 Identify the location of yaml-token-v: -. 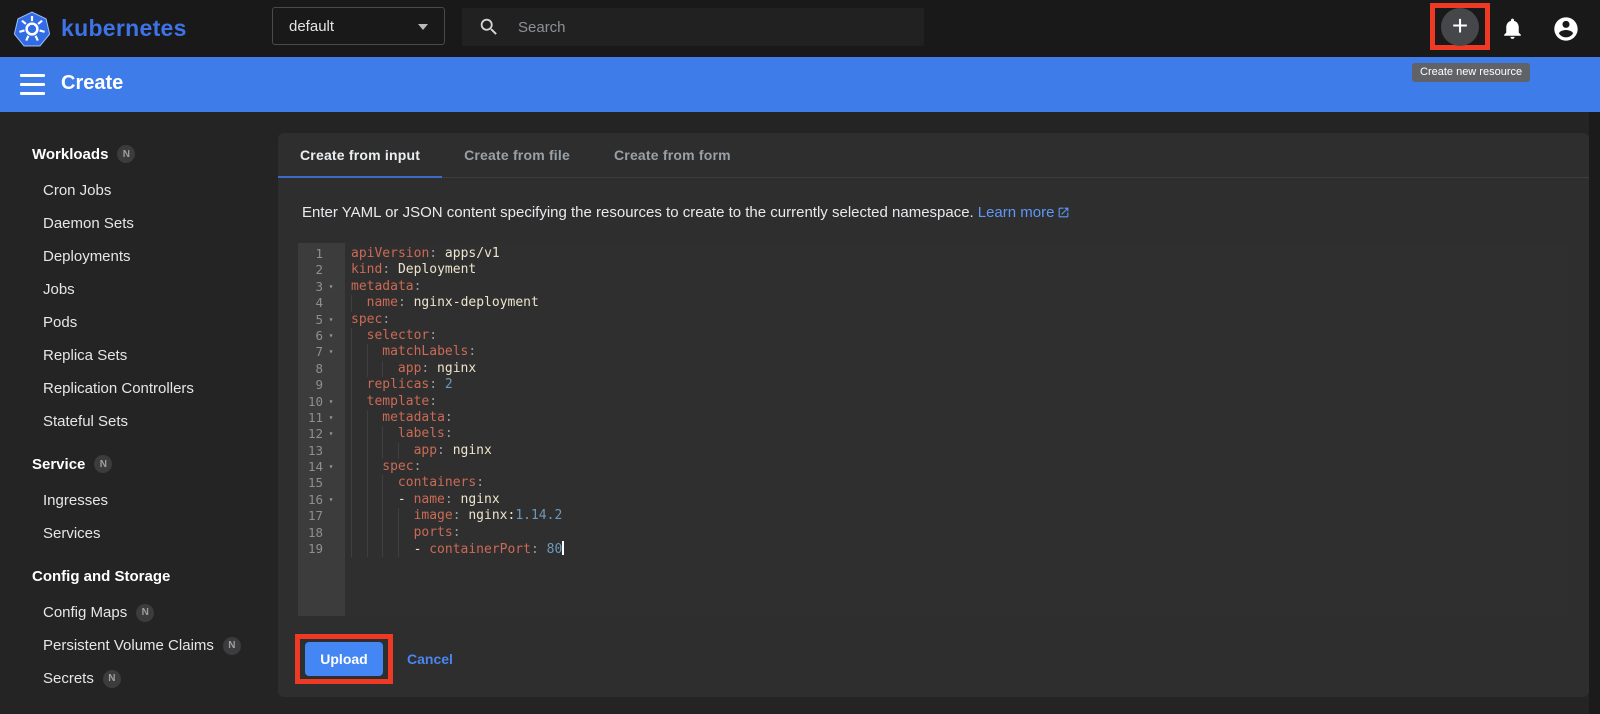
(421, 550).